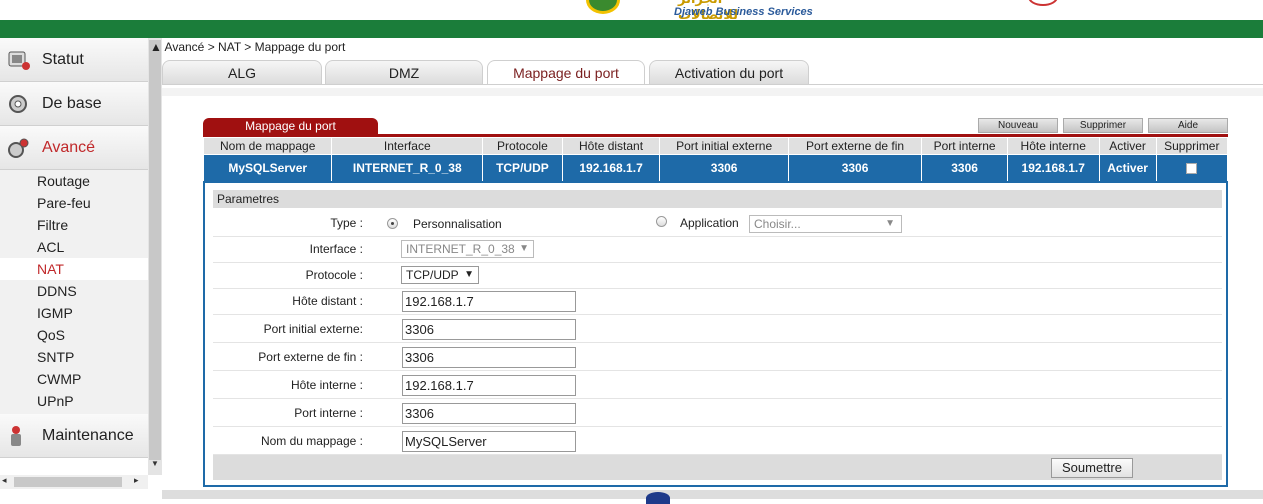  What do you see at coordinates (4, 480) in the screenshot?
I see `scroll-left-icon: ◂` at bounding box center [4, 480].